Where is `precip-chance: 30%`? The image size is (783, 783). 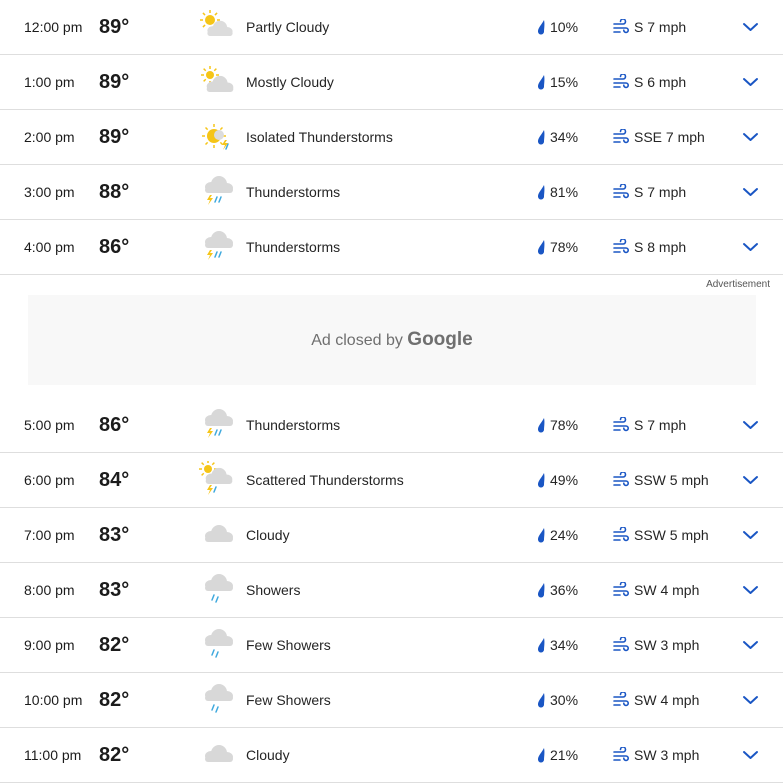 precip-chance: 30% is located at coordinates (564, 700).